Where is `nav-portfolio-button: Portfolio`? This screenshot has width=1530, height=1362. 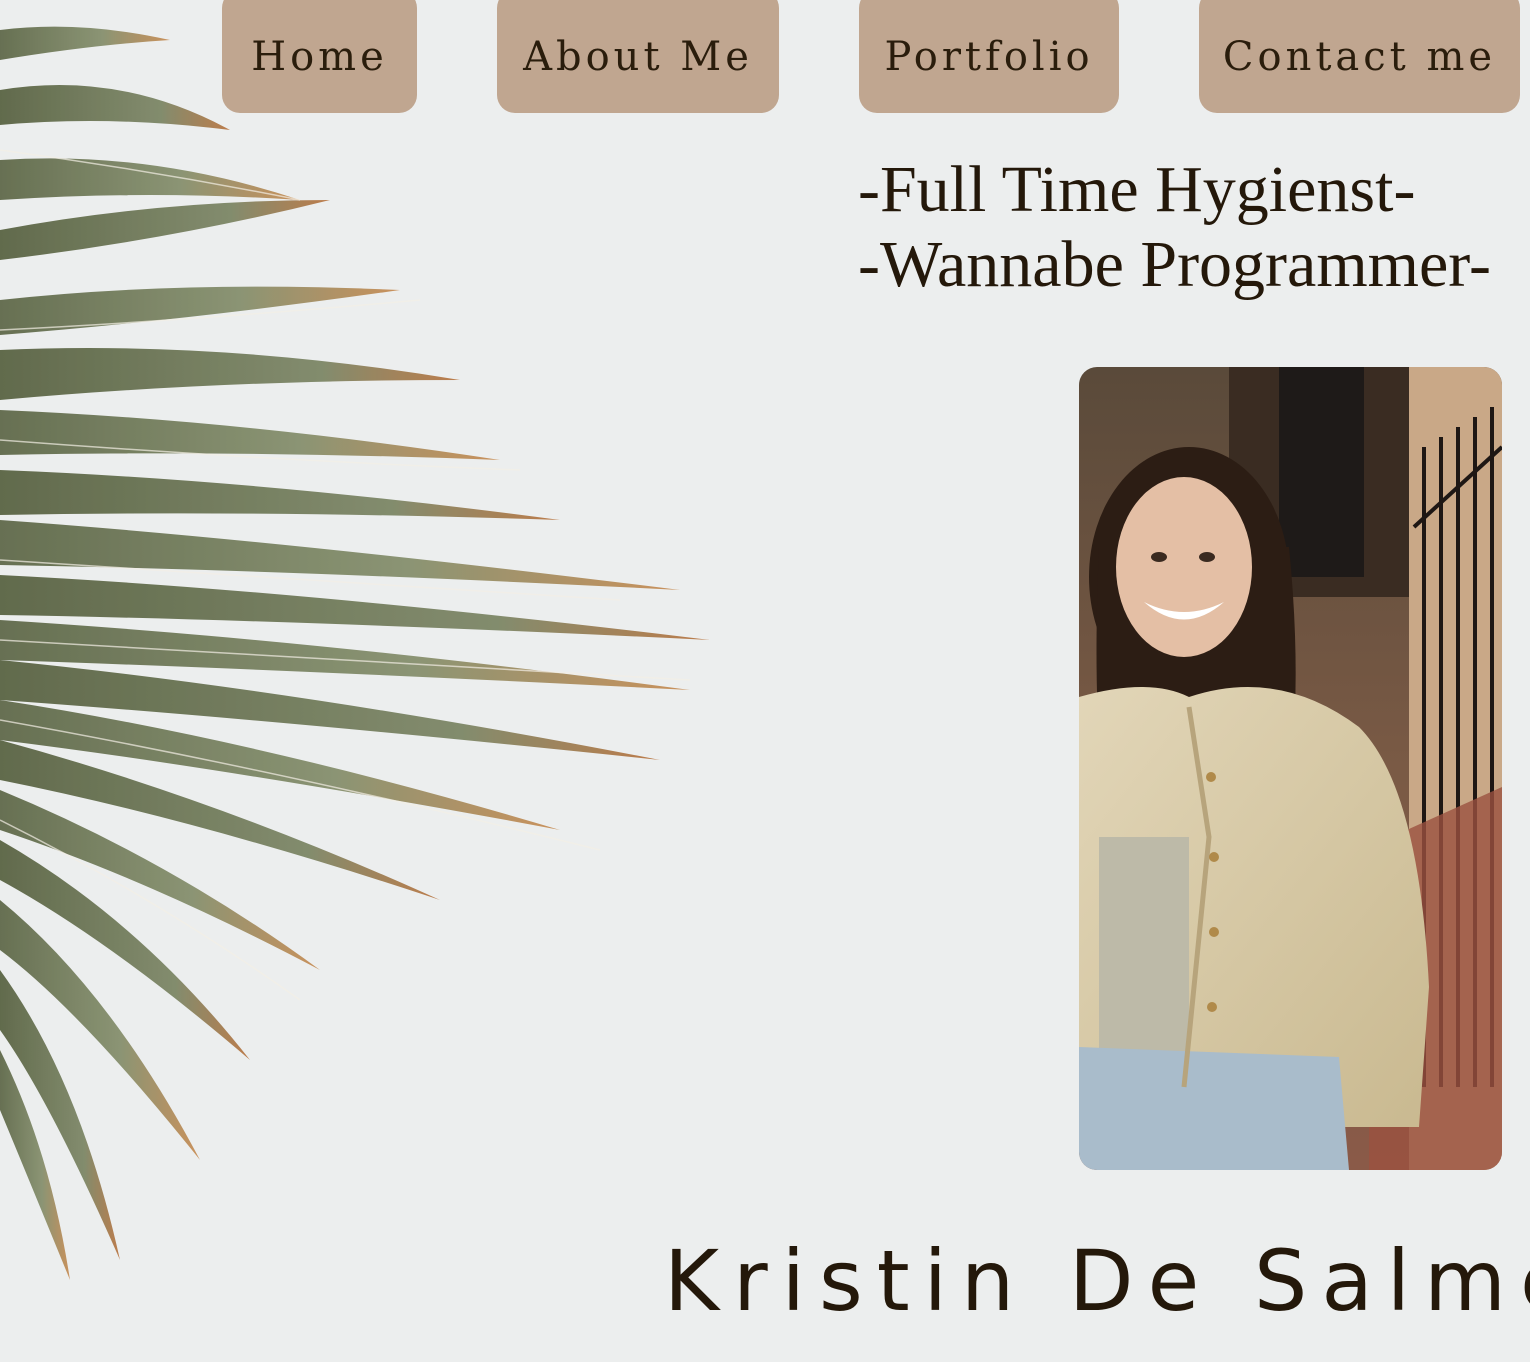
nav-portfolio-button: Portfolio is located at coordinates (989, 56).